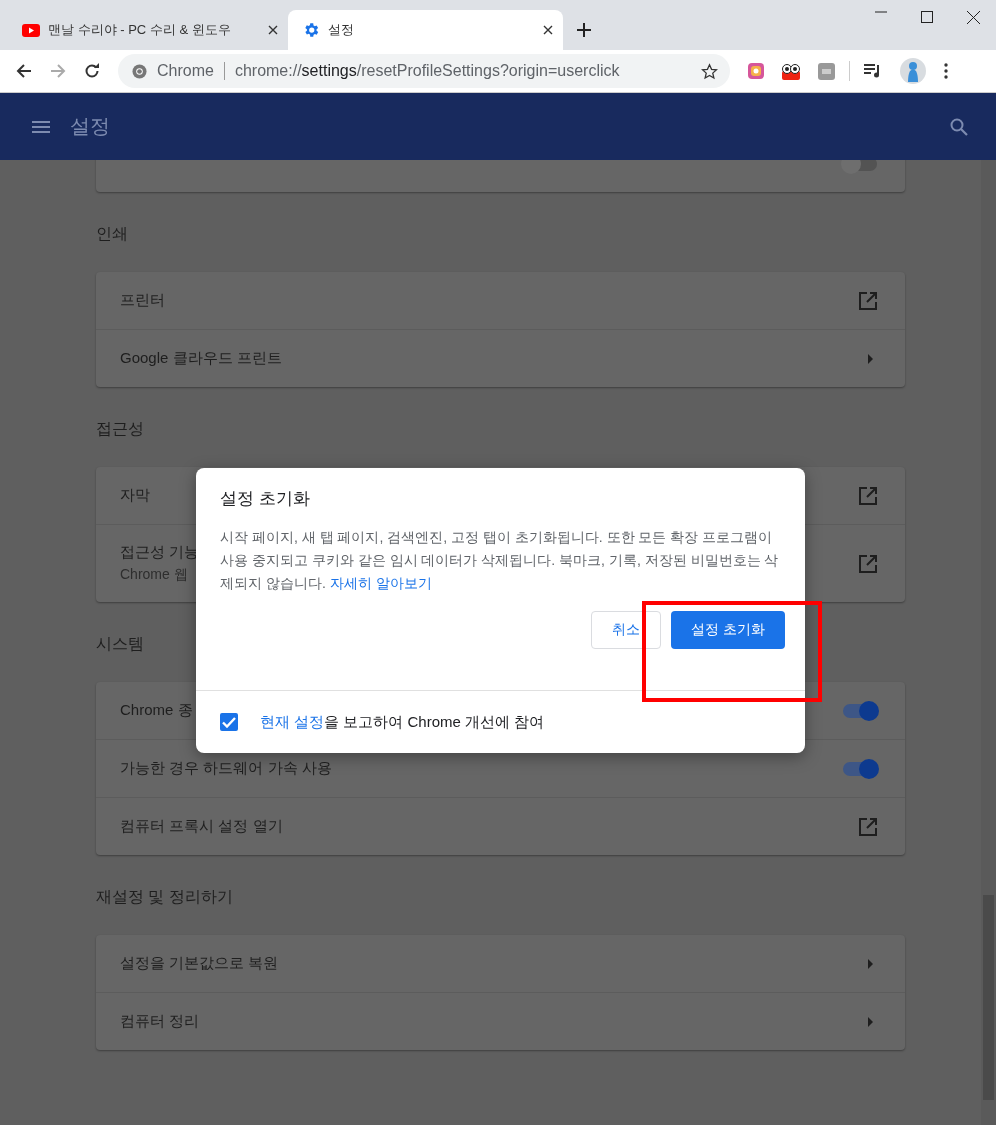 The image size is (996, 1125). I want to click on play-icon, so click(31, 30).